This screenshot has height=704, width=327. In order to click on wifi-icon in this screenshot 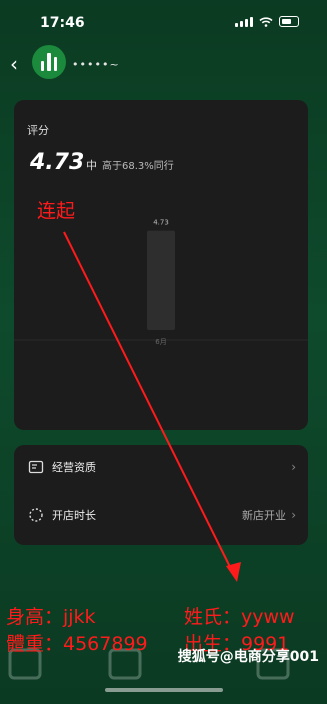, I will do `click(266, 21)`.